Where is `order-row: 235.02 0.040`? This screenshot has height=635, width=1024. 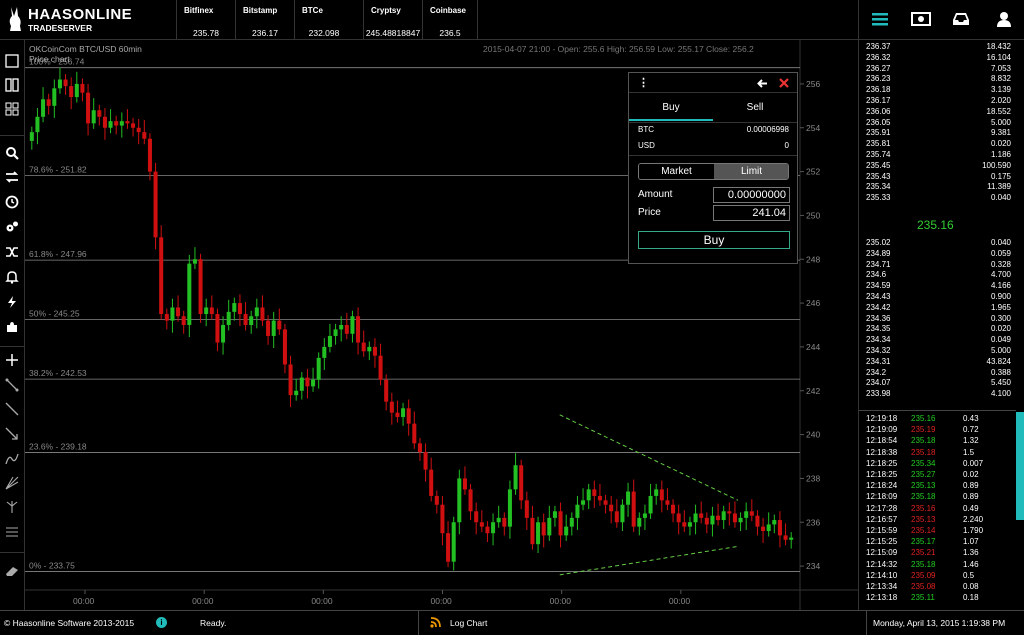 order-row: 235.02 0.040 is located at coordinates (938, 243).